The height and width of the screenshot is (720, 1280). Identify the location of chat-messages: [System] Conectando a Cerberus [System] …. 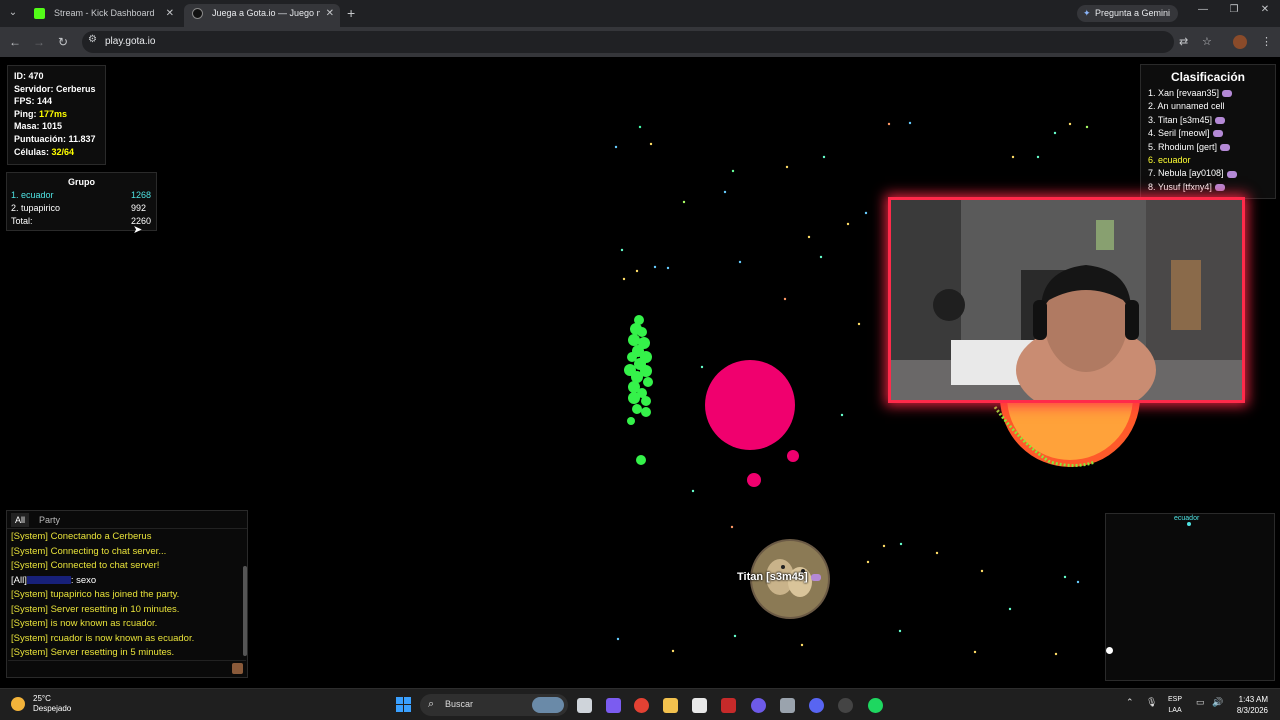
(124, 595).